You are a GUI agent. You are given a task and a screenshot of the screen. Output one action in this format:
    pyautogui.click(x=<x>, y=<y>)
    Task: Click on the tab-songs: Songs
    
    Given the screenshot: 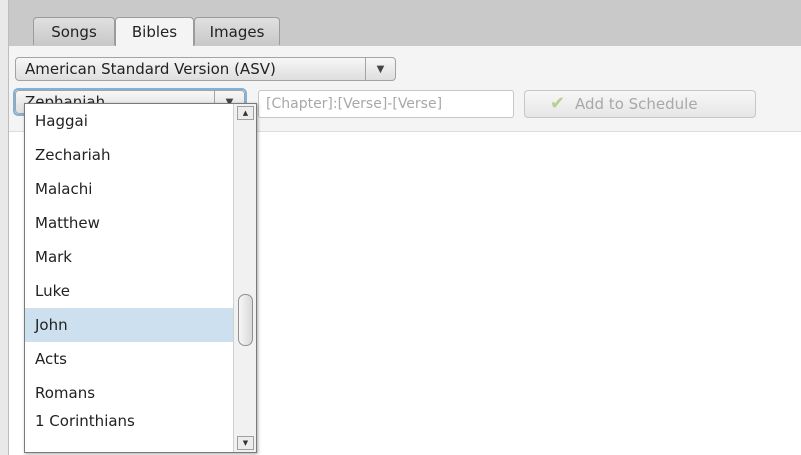 What is the action you would take?
    pyautogui.click(x=74, y=31)
    